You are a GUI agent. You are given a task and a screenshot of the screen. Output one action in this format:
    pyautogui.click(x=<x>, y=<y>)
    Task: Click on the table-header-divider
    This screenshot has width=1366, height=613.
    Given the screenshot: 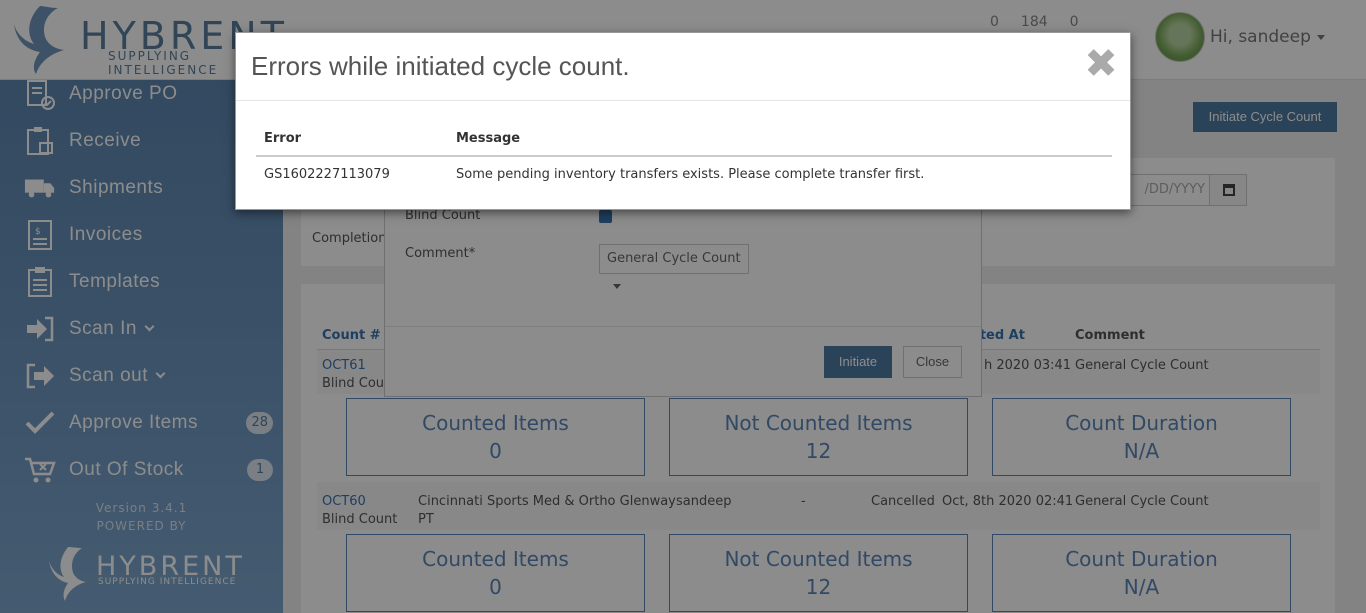 What is the action you would take?
    pyautogui.click(x=684, y=156)
    